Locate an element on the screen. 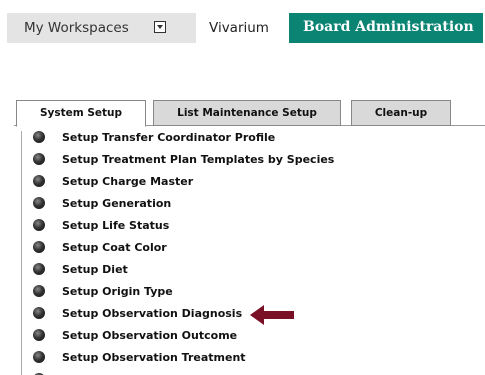 Image resolution: width=485 pixels, height=375 pixels. my-workspaces-menu: My Workspaces is located at coordinates (101, 28).